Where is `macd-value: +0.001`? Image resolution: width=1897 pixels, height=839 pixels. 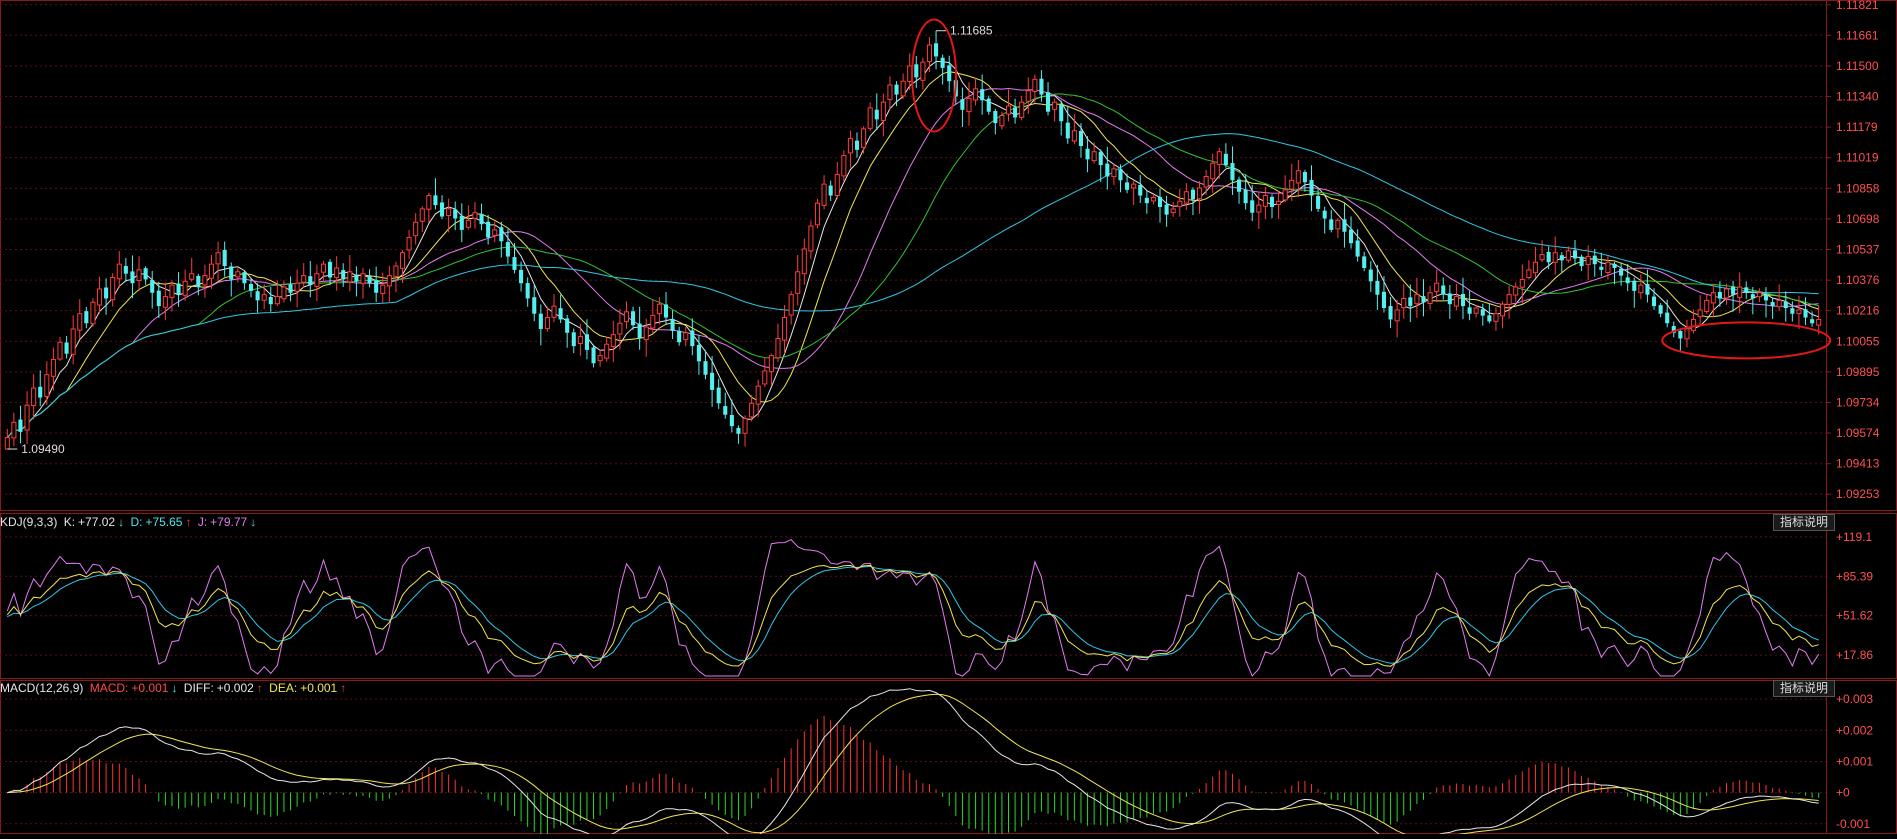 macd-value: +0.001 is located at coordinates (150, 688).